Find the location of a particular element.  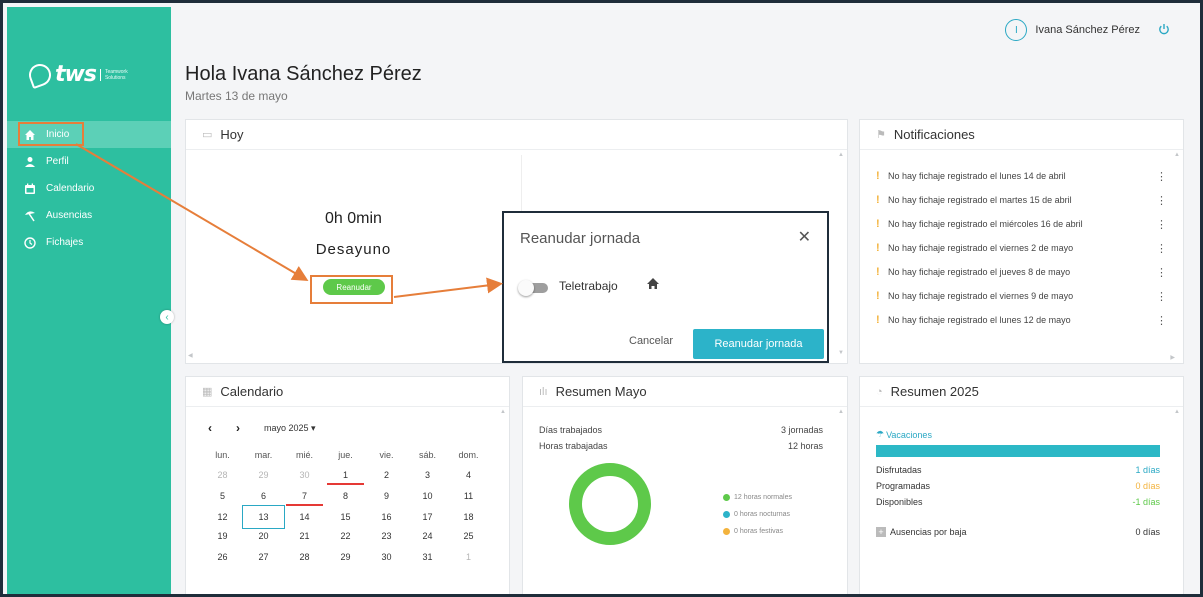

power-icon is located at coordinates (1164, 30).